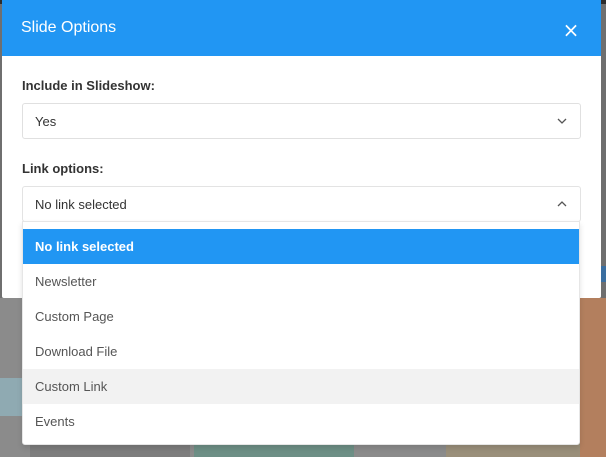  I want to click on background-highlight-band, so click(11, 397).